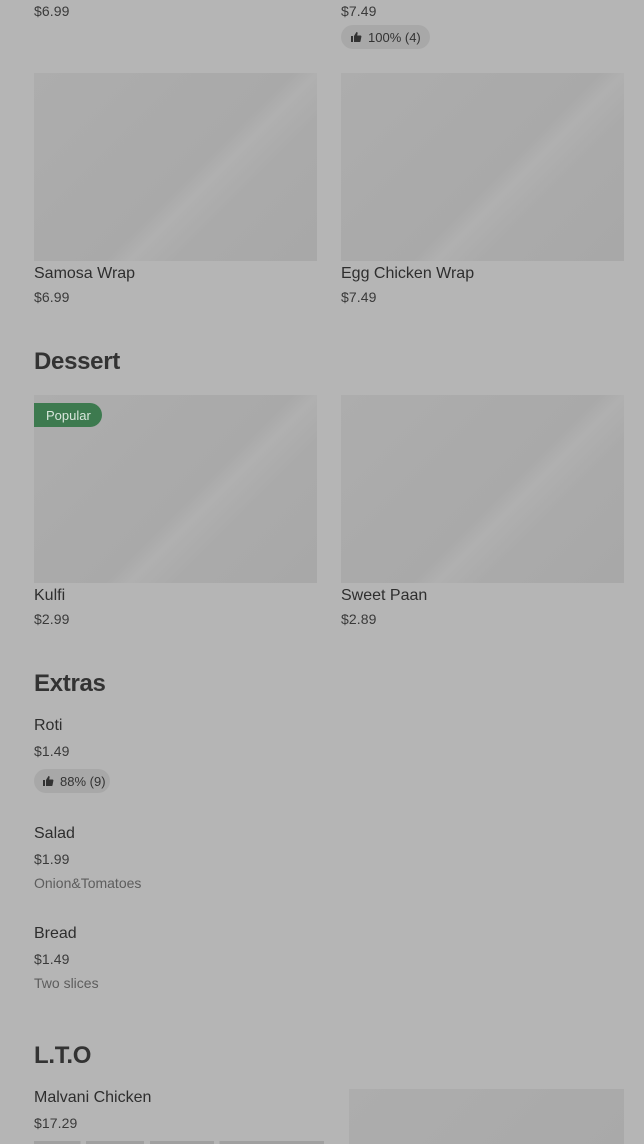  What do you see at coordinates (56, 1123) in the screenshot?
I see `item-price: $17.29` at bounding box center [56, 1123].